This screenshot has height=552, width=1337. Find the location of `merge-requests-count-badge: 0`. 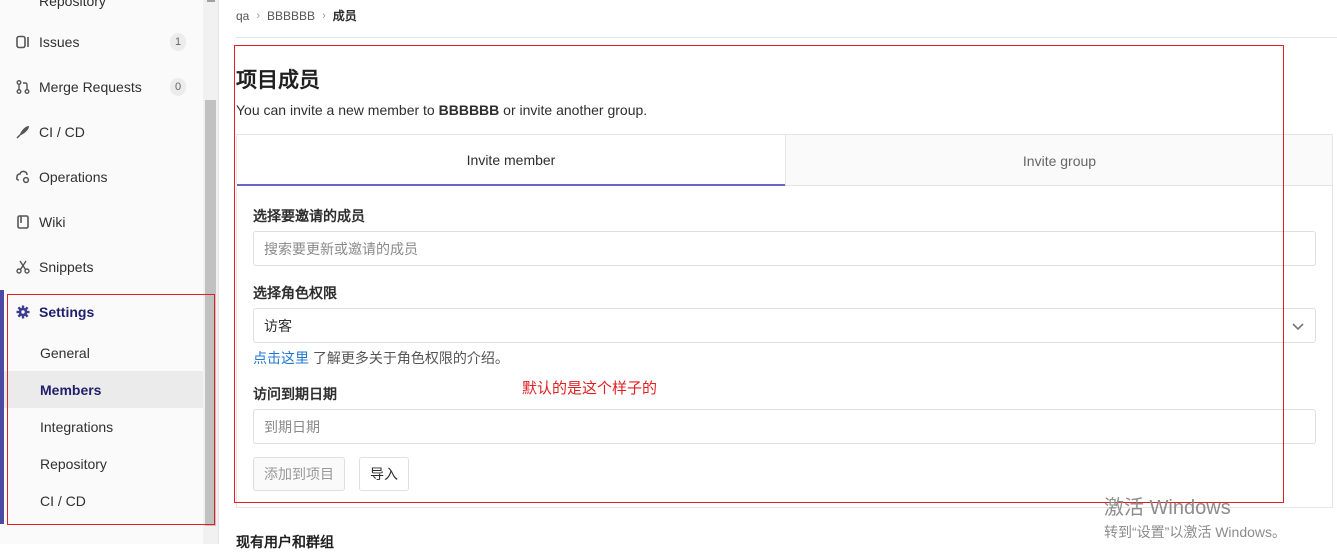

merge-requests-count-badge: 0 is located at coordinates (178, 87).